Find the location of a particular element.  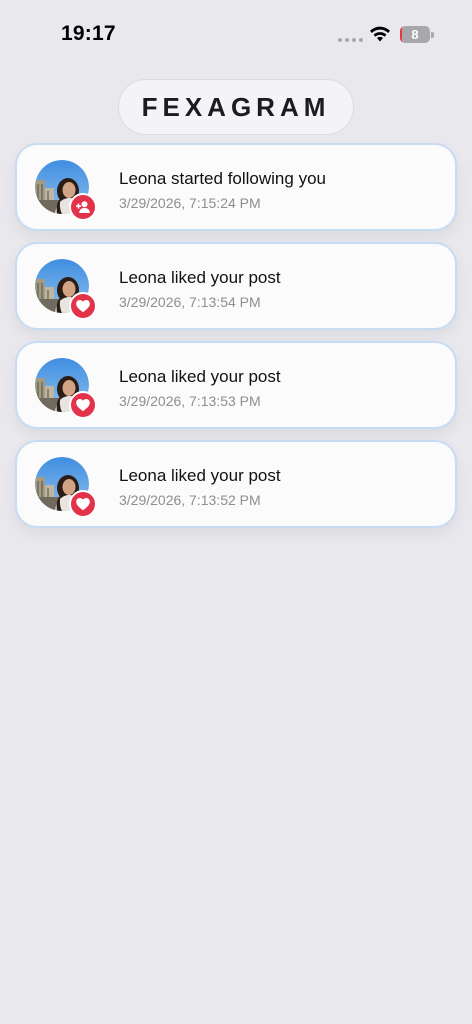

notification-text: Leona started following you is located at coordinates (222, 178).